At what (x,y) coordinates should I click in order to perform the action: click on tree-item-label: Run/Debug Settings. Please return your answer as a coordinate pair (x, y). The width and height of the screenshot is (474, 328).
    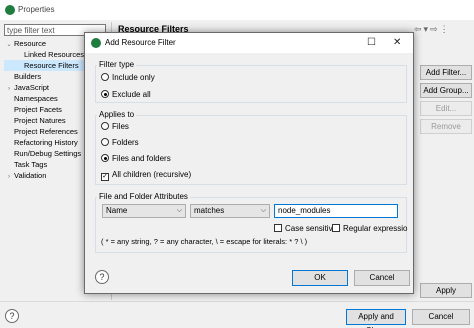
    Looking at the image, I should click on (48, 153).